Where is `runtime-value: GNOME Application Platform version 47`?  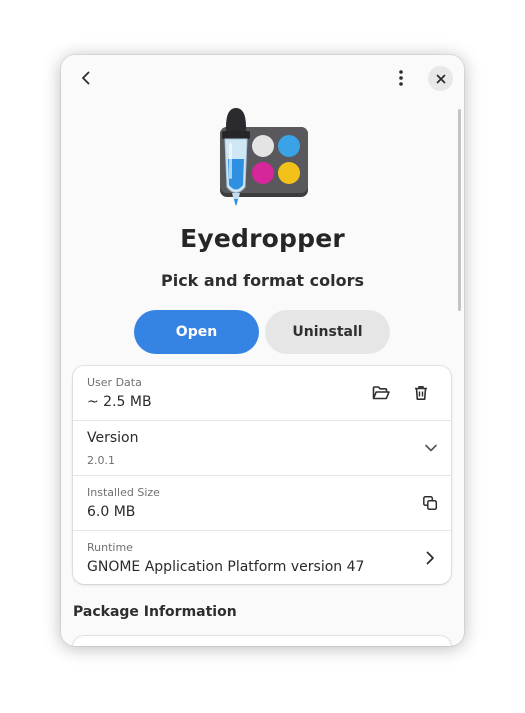
runtime-value: GNOME Application Platform version 47 is located at coordinates (226, 567).